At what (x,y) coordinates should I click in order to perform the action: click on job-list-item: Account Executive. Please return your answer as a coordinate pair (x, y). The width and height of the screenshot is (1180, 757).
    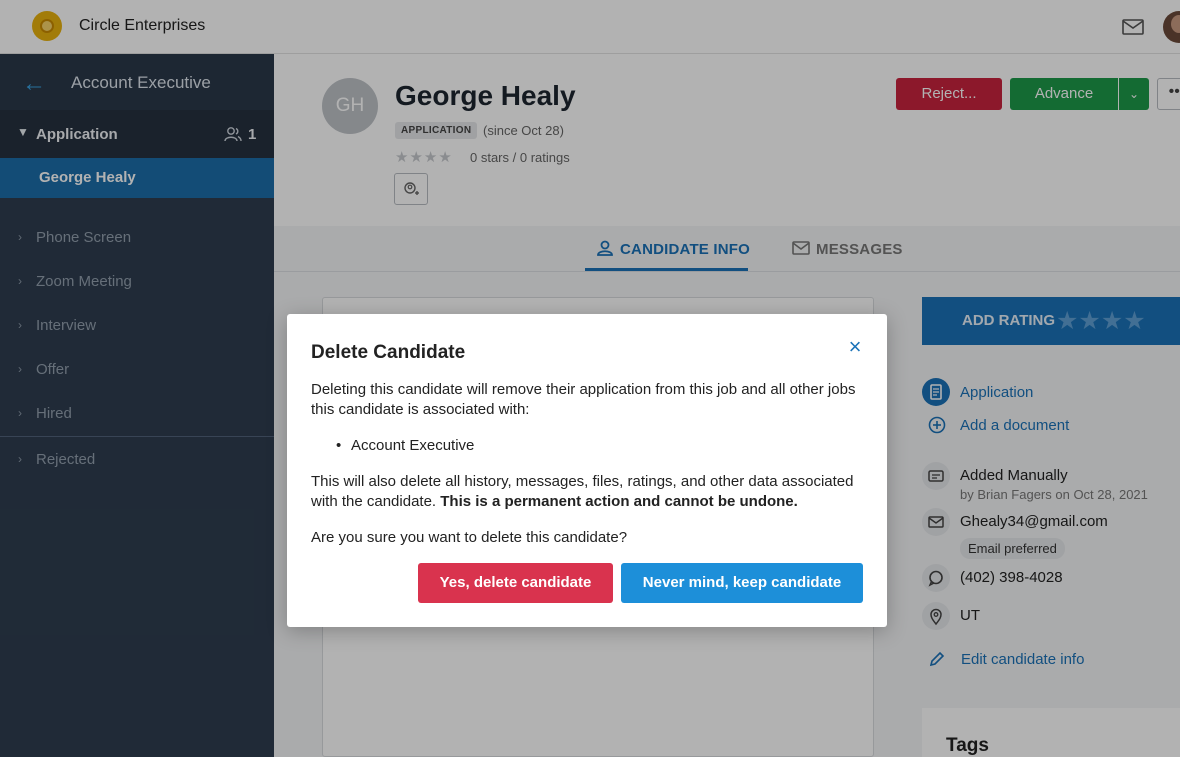
    Looking at the image, I should click on (405, 446).